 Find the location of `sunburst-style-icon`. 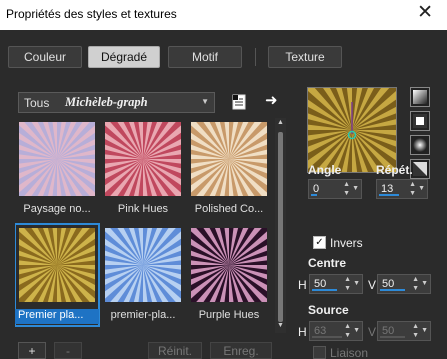

sunburst-style-icon is located at coordinates (420, 169).